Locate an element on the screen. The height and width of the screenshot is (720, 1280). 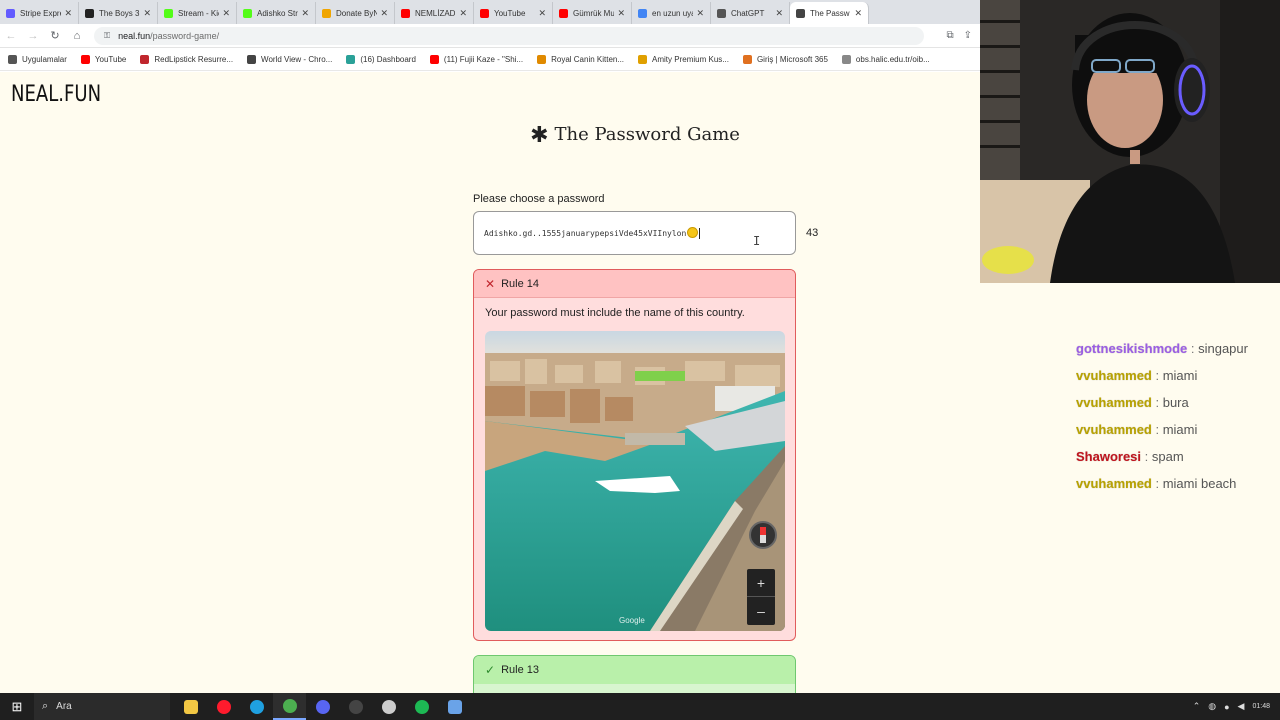
webcam-video is located at coordinates (1130, 141).